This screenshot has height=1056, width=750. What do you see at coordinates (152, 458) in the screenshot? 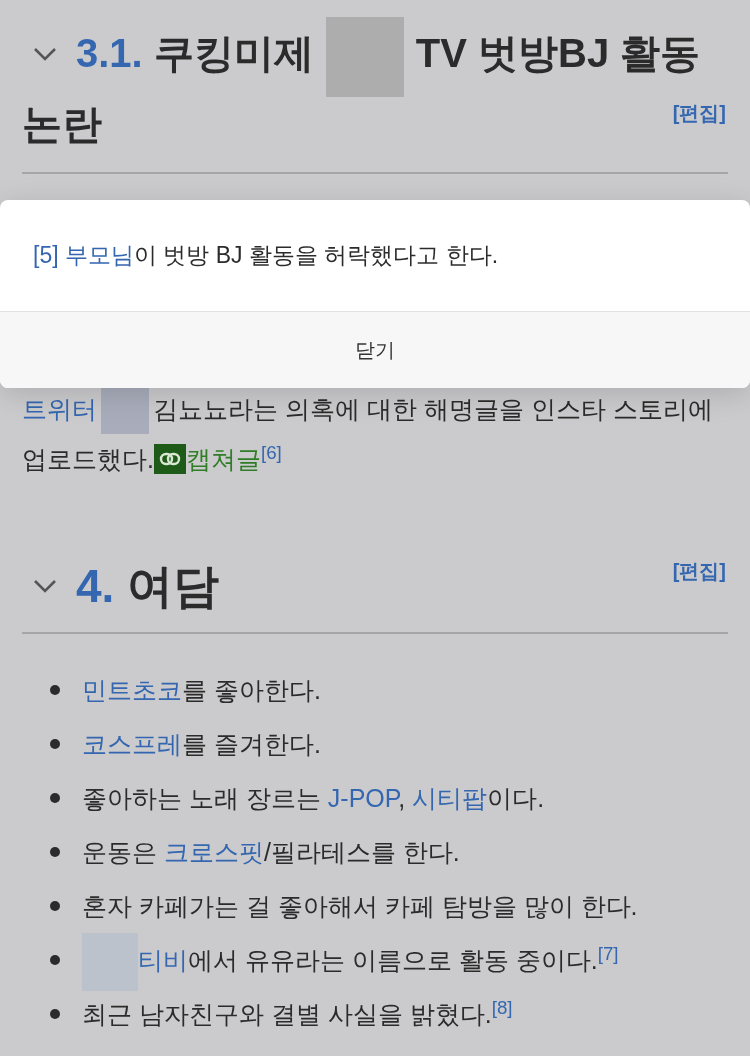
I see `paragraph-line: 업로드했다. 캡쳐글$^{[6]}$` at bounding box center [152, 458].